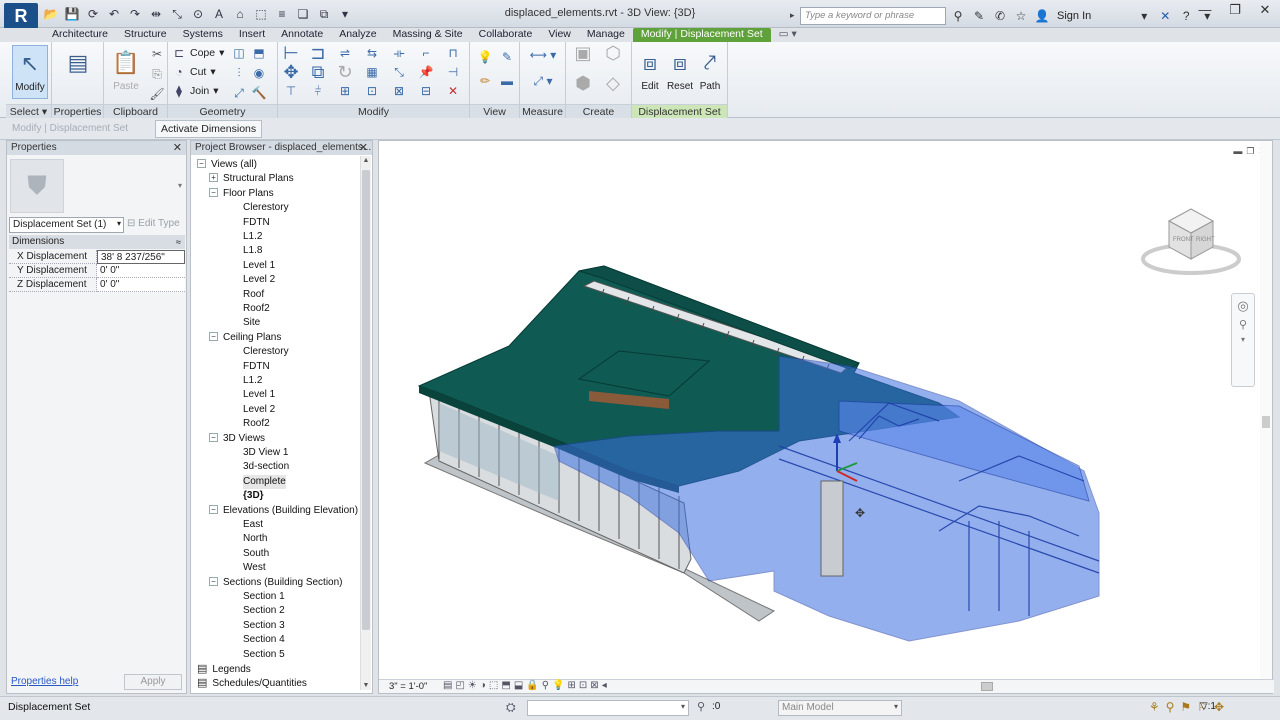  Describe the element at coordinates (44, 681) in the screenshot. I see `properties-help-link: Properties help` at that location.